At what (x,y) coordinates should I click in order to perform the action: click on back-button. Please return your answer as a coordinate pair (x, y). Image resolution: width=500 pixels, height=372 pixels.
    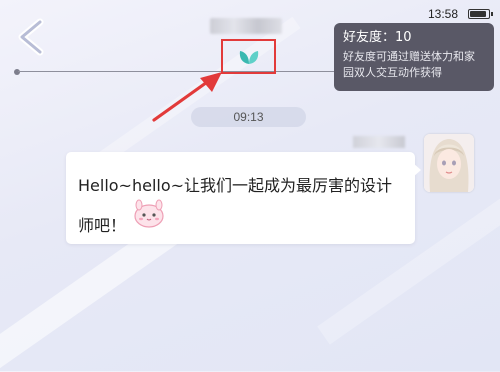
    Looking at the image, I should click on (31, 37).